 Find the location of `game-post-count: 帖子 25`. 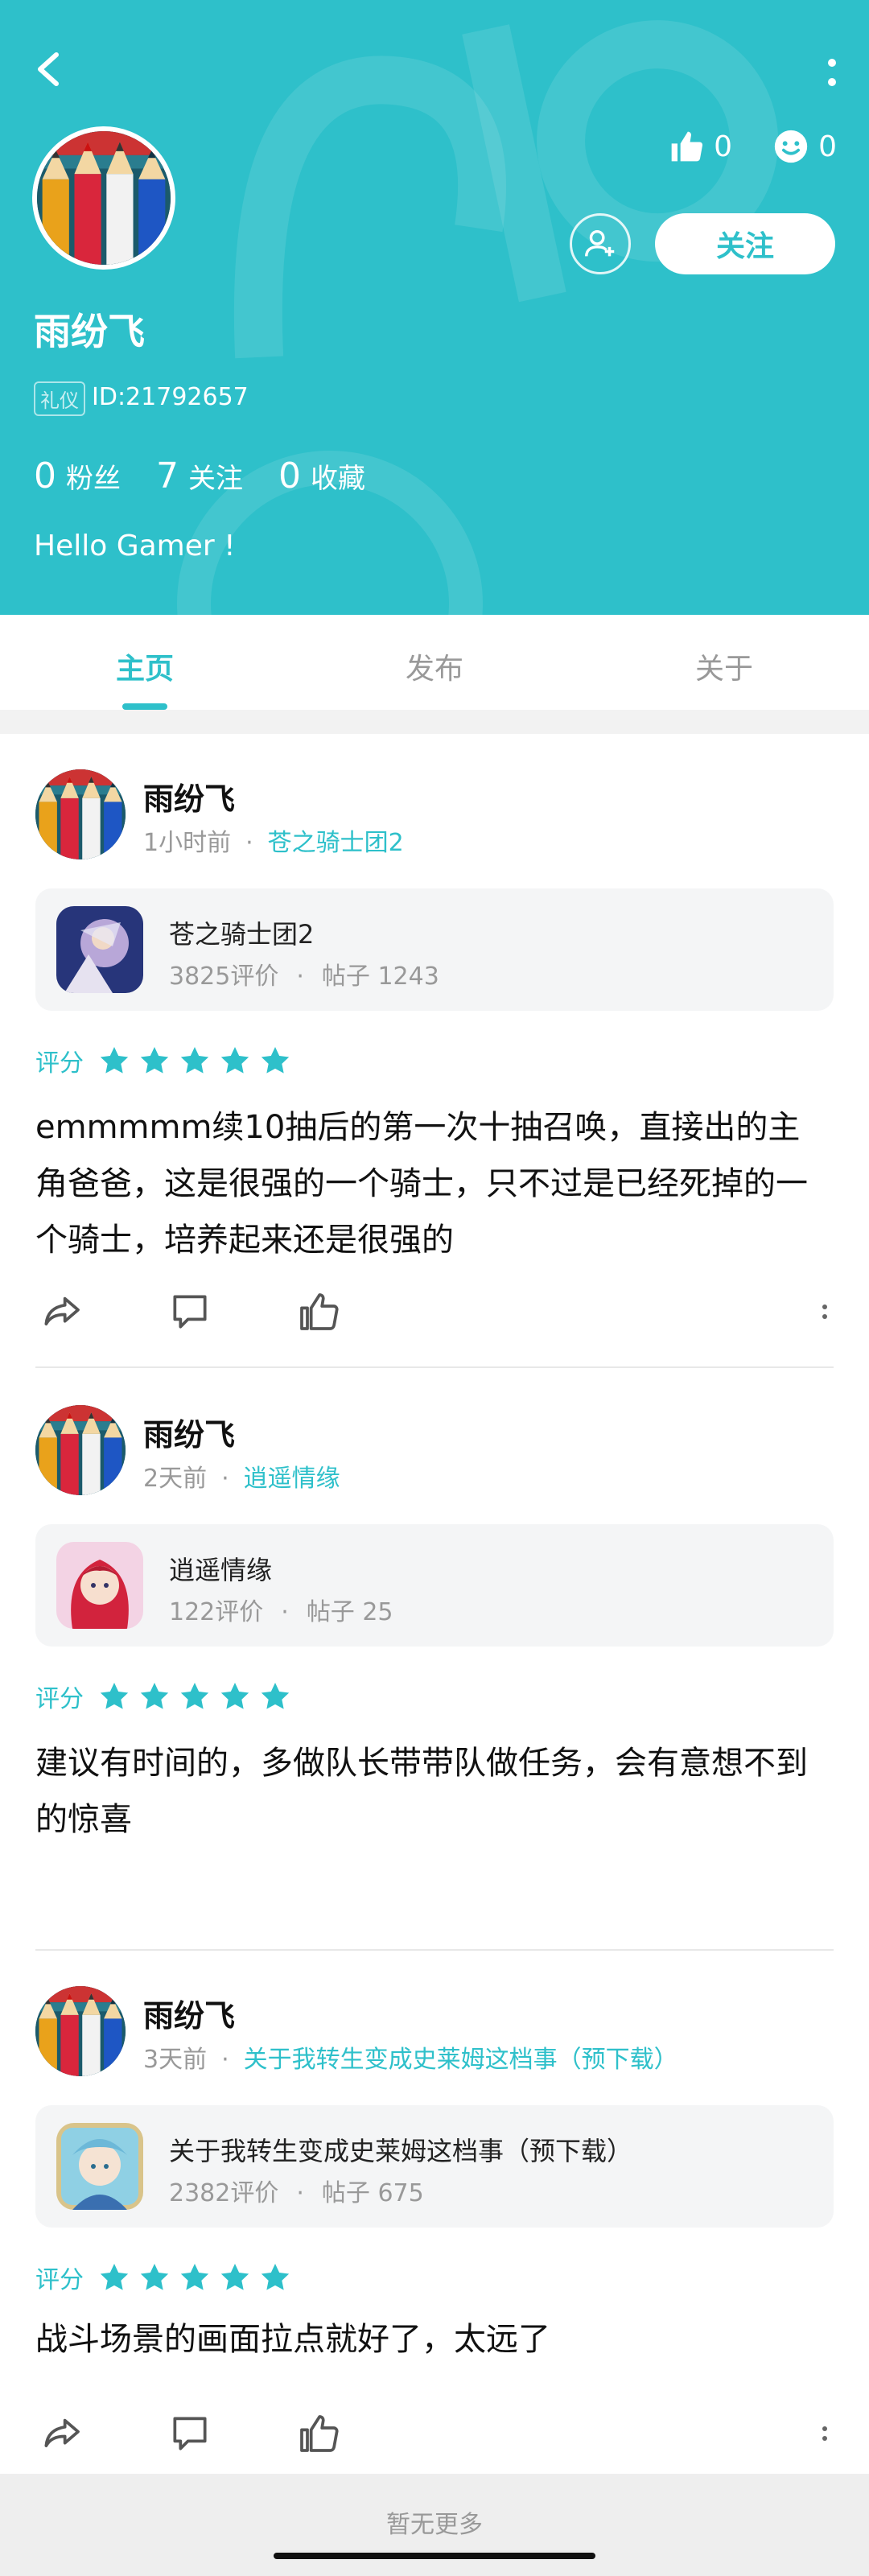

game-post-count: 帖子 25 is located at coordinates (349, 1612).